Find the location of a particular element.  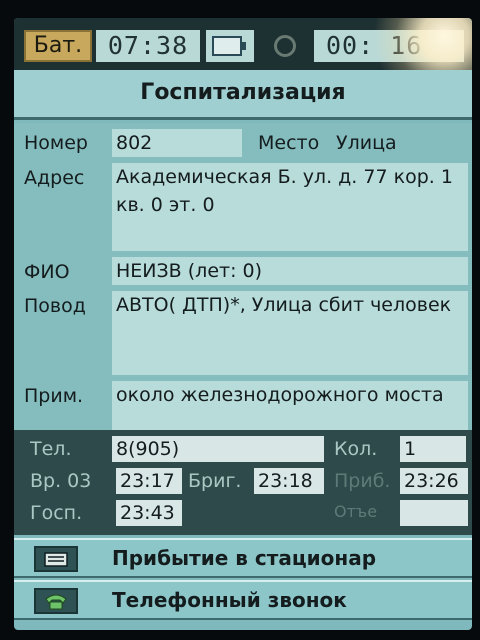

hosp-field: 23:43 is located at coordinates (149, 513).